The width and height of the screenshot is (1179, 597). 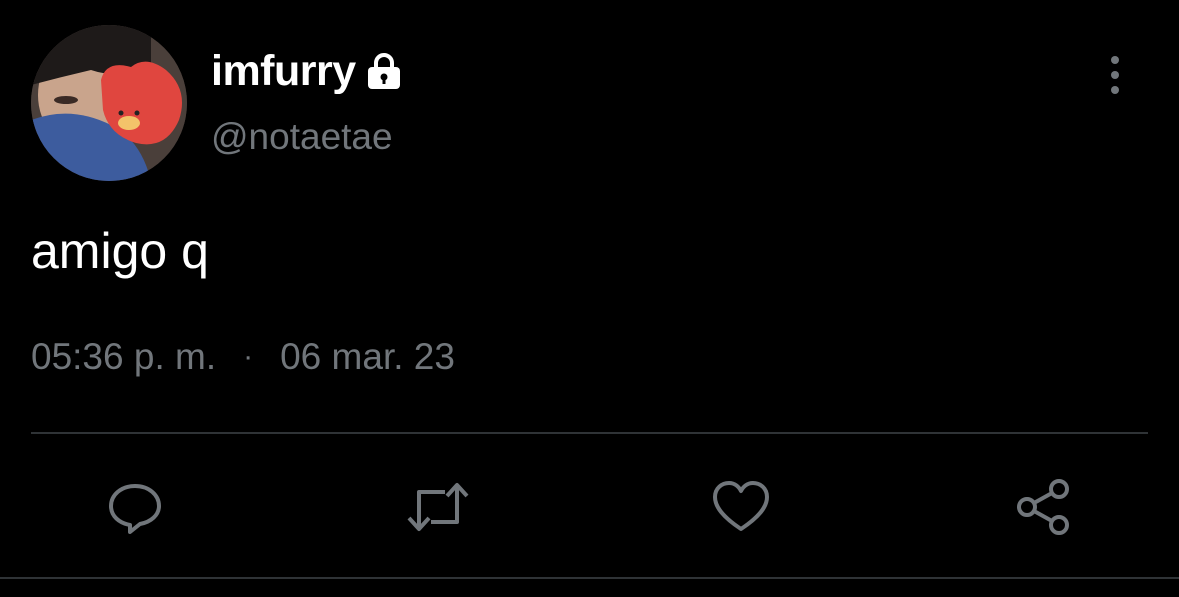 I want to click on speech-bubble-icon, so click(x=135, y=509).